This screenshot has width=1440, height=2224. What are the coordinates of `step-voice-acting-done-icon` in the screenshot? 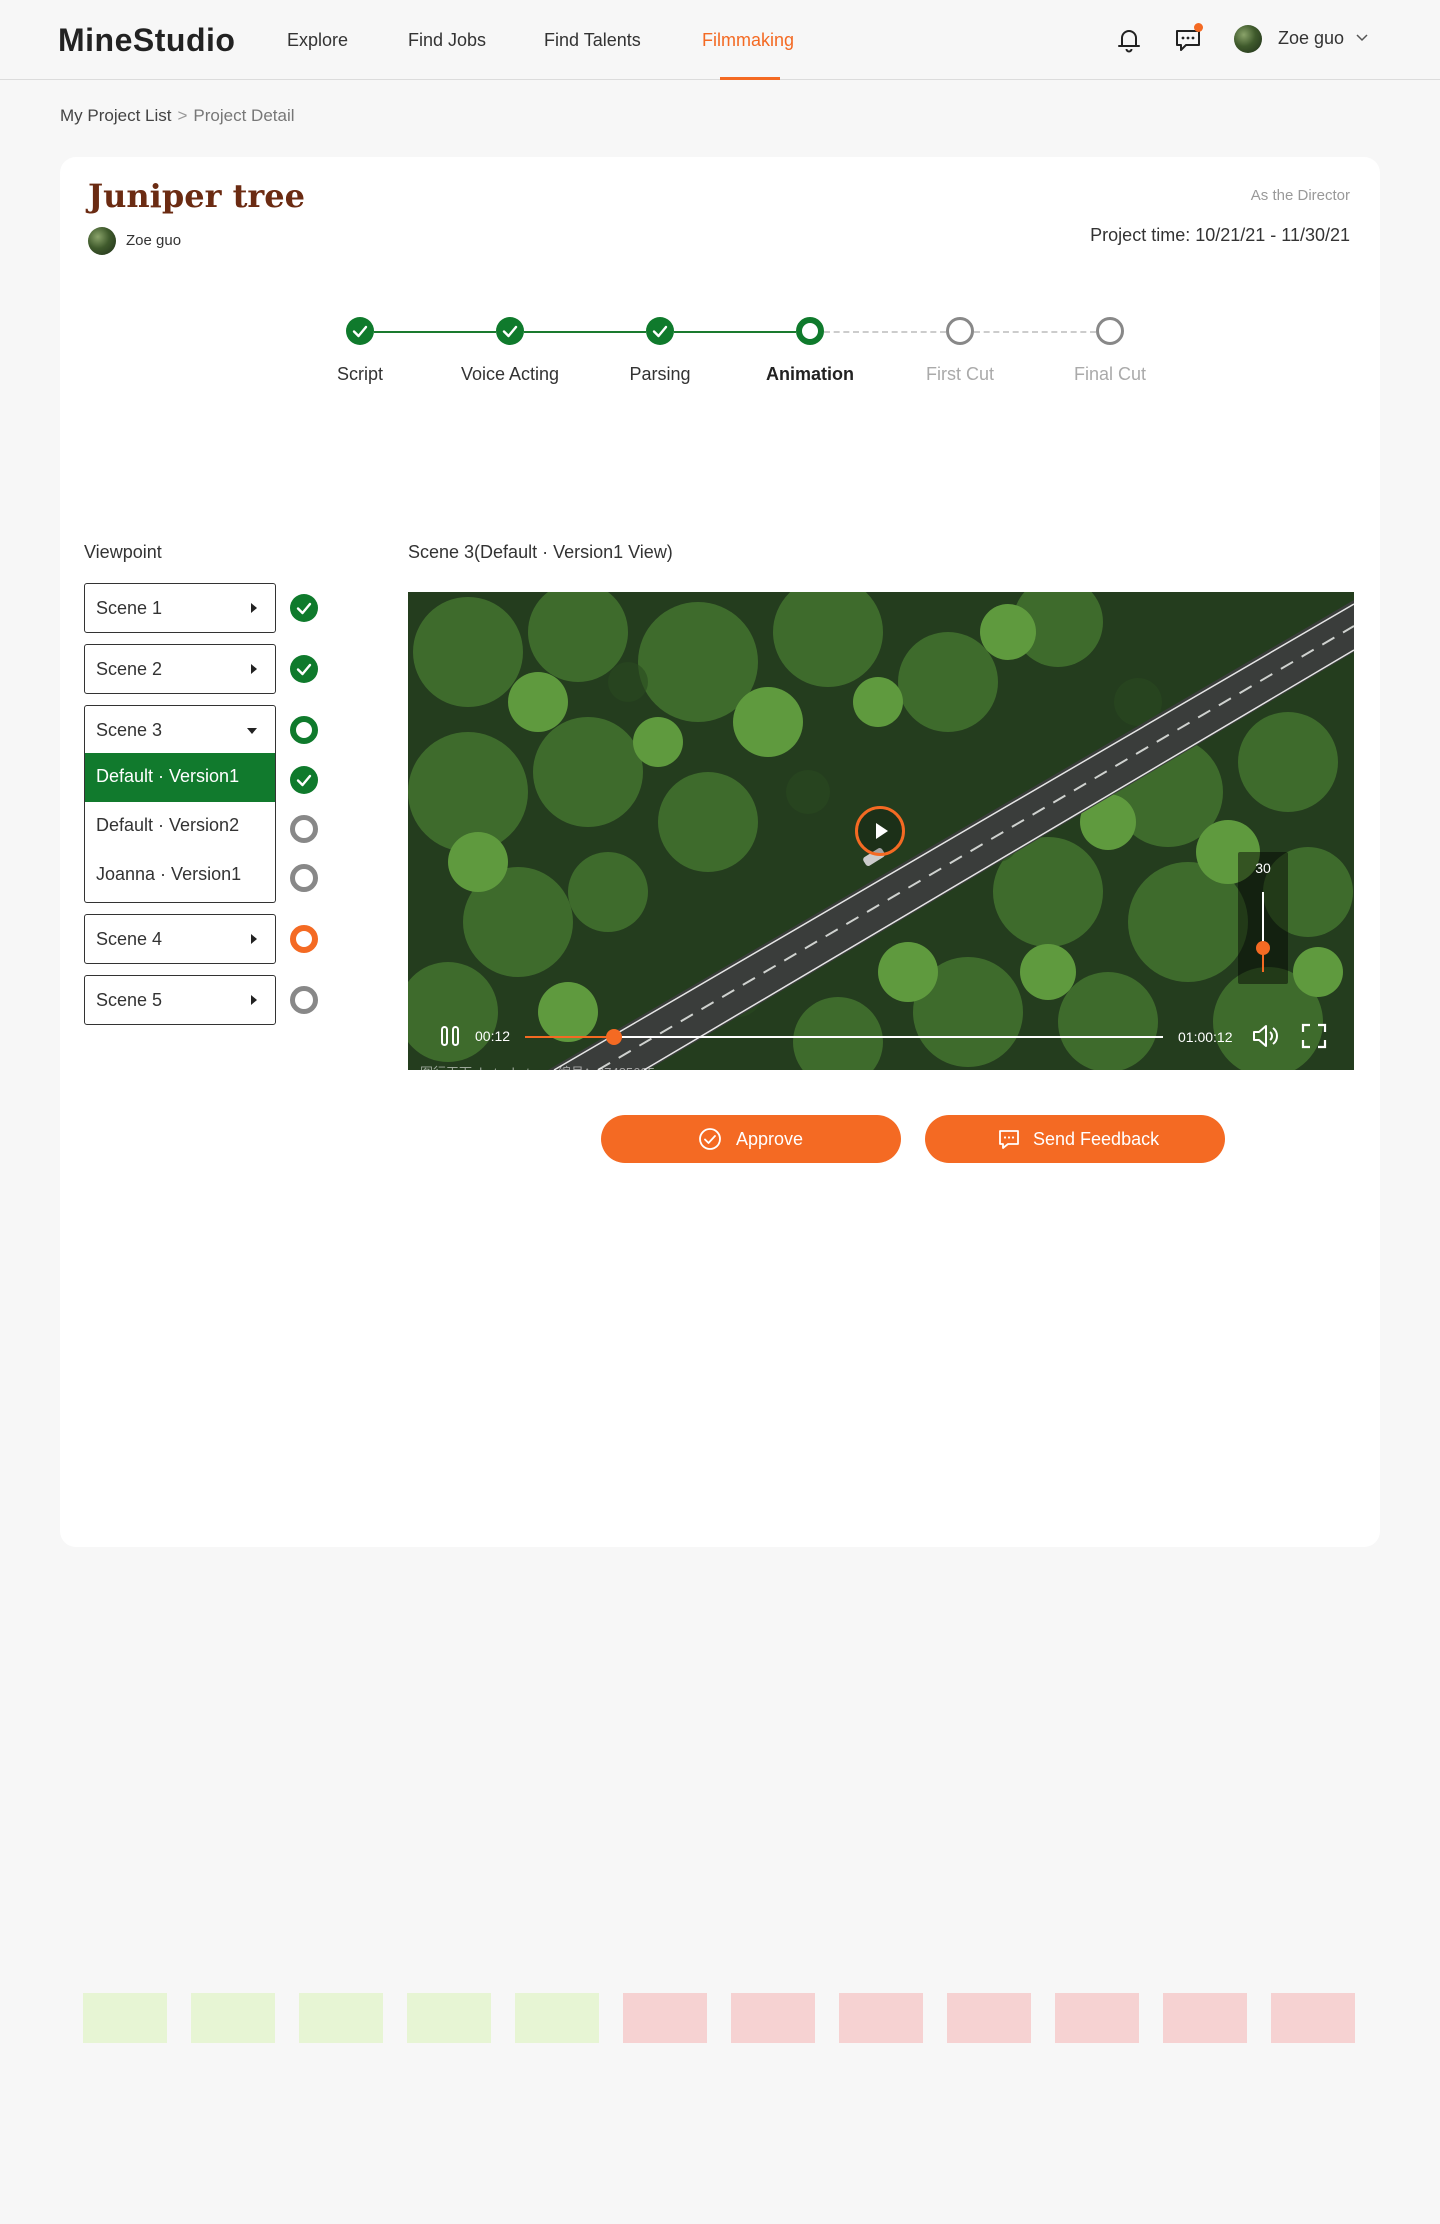 It's located at (510, 331).